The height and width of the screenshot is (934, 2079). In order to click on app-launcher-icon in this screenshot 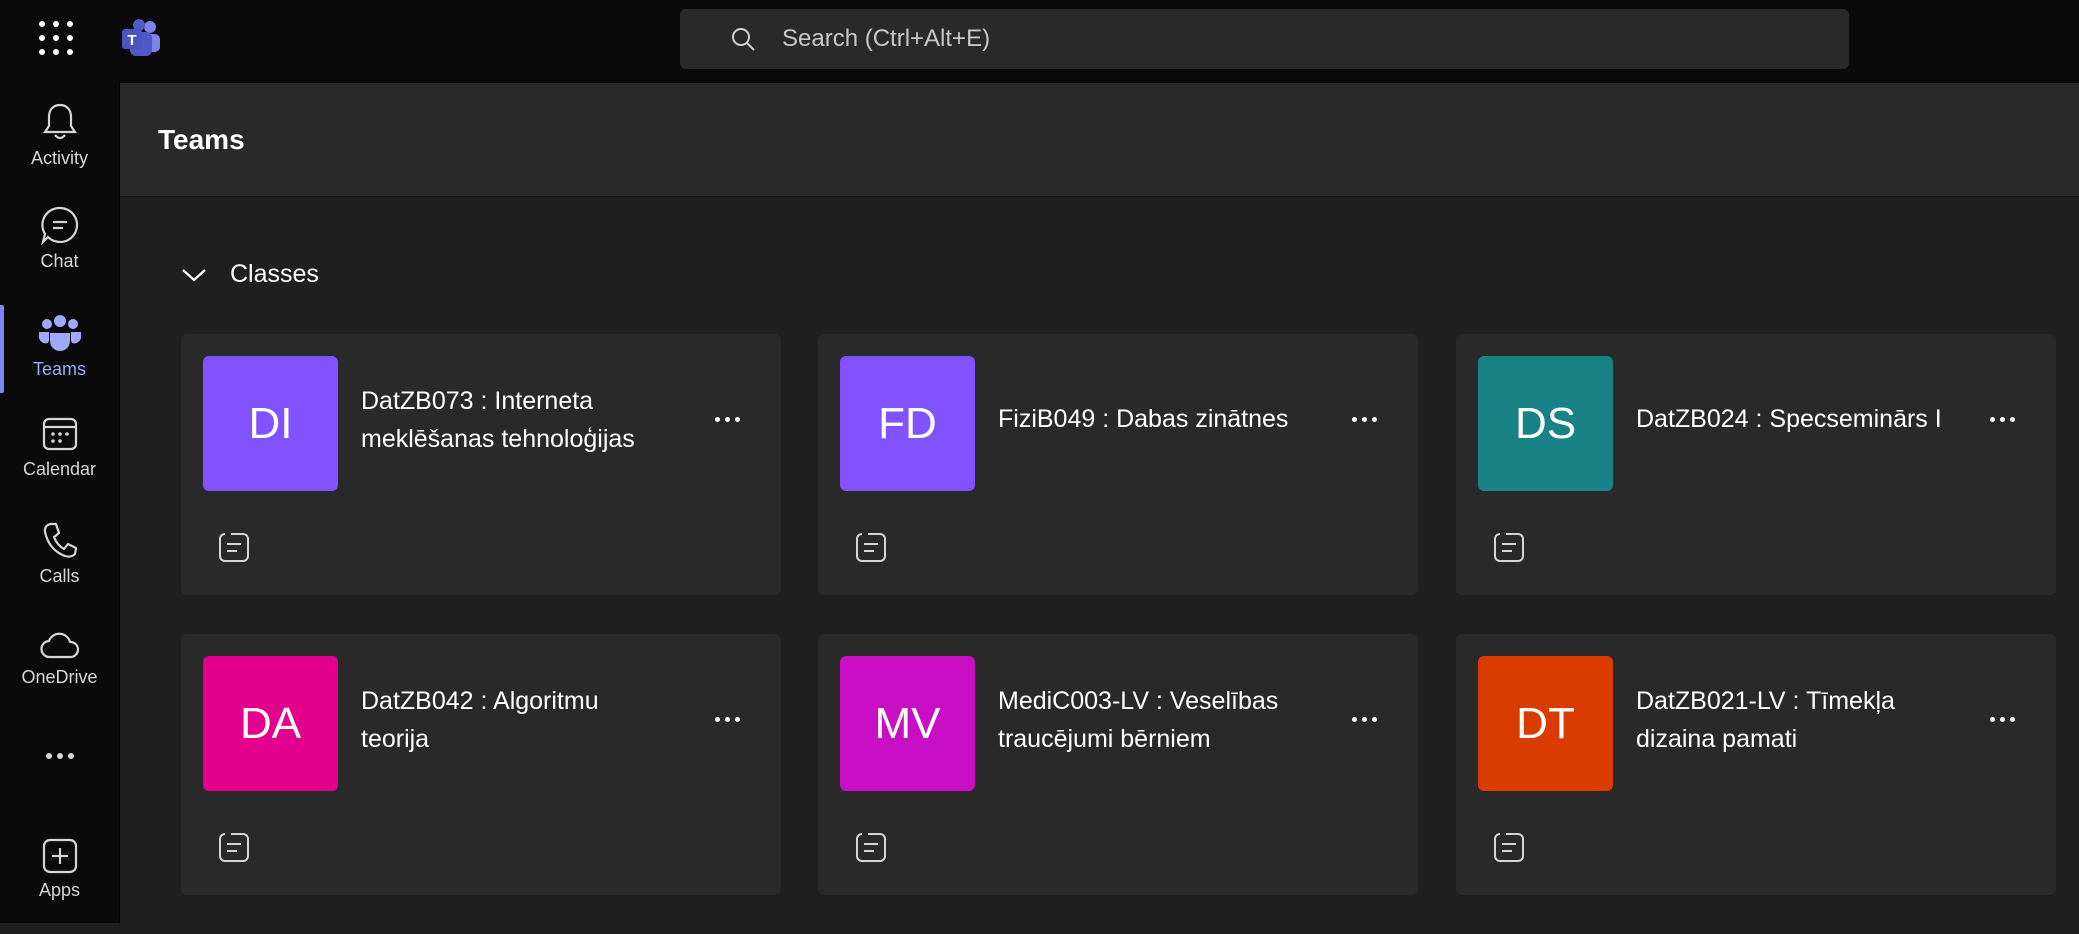, I will do `click(56, 38)`.